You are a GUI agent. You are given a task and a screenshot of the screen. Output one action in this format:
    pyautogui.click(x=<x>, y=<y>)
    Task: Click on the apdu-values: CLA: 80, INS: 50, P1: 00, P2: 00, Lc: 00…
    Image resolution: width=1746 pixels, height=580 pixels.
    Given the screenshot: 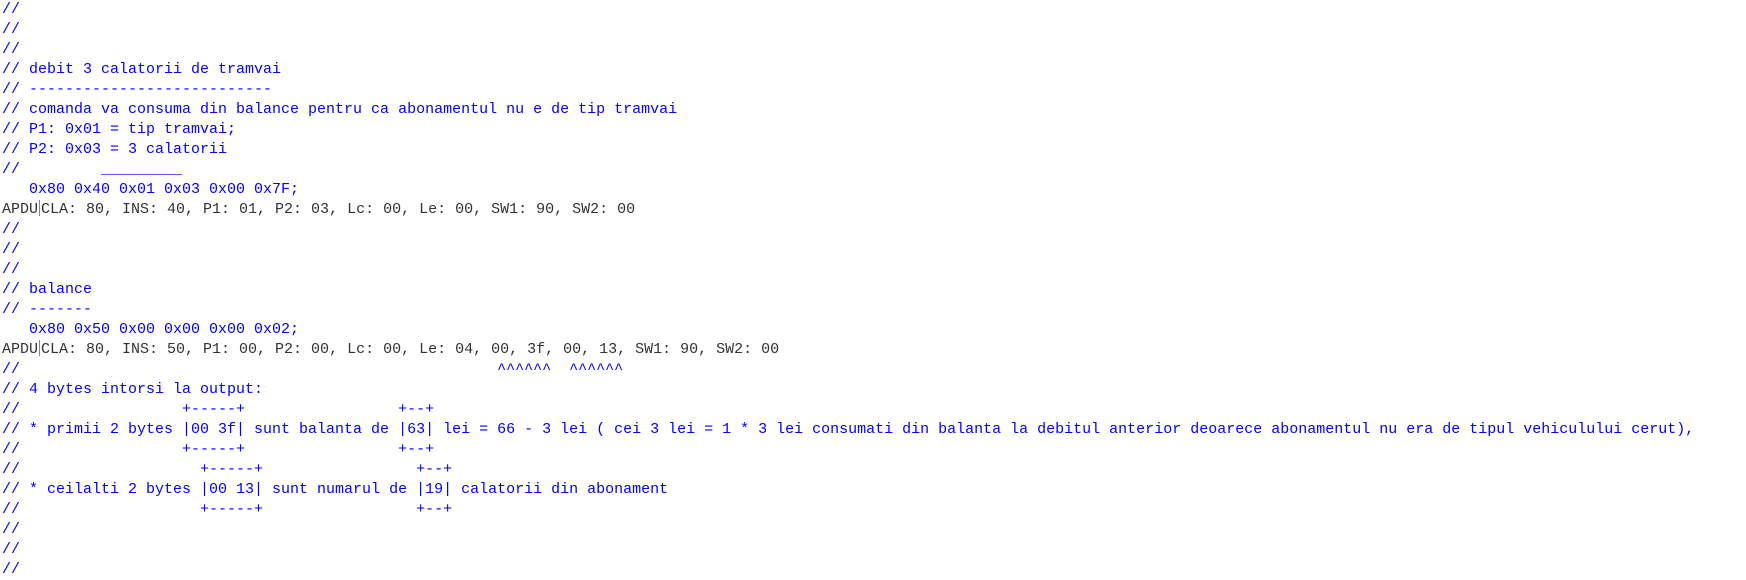 What is the action you would take?
    pyautogui.click(x=410, y=349)
    